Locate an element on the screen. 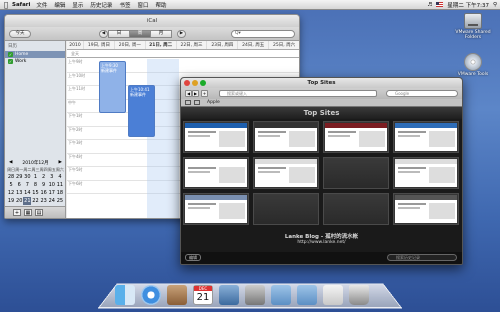 This screenshot has height=312, width=500. mini-day-cell: 23 is located at coordinates (44, 201).